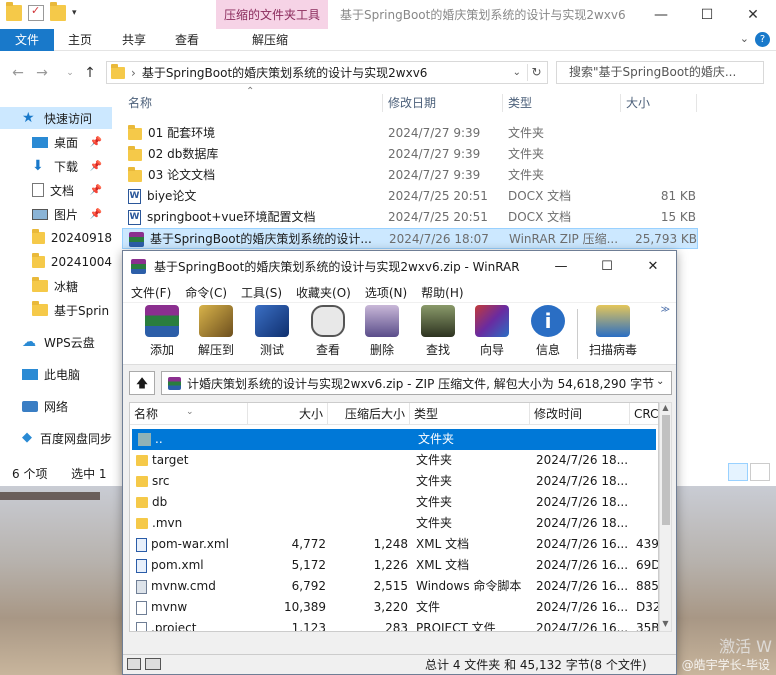 Image resolution: width=776 pixels, height=675 pixels. What do you see at coordinates (56, 214) in the screenshot?
I see `nav-item-pictures: 图片 📌` at bounding box center [56, 214].